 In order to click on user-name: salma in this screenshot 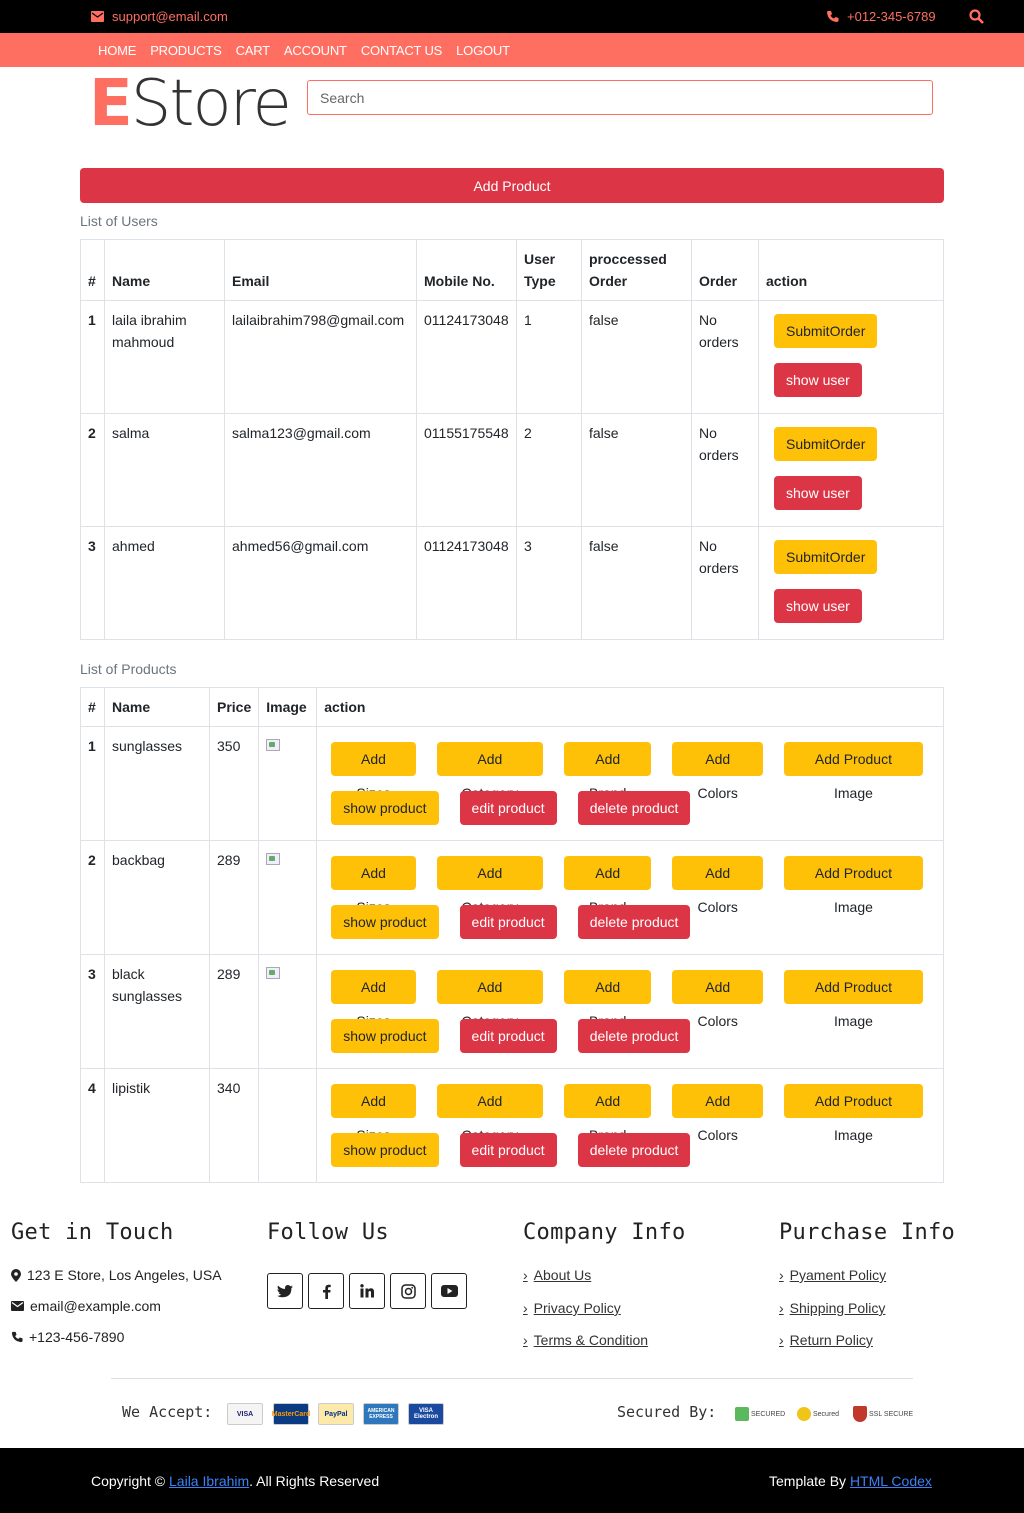, I will do `click(164, 470)`.